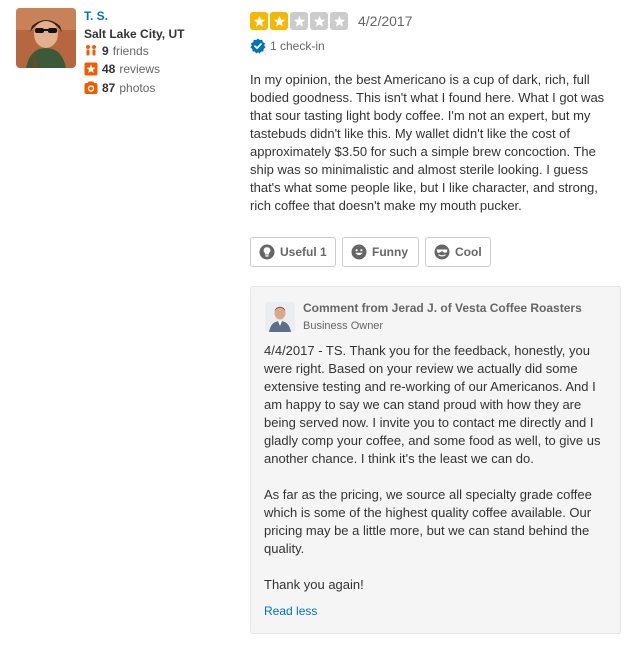 Image resolution: width=639 pixels, height=647 pixels. Describe the element at coordinates (137, 88) in the screenshot. I see `photos-label: photos` at that location.